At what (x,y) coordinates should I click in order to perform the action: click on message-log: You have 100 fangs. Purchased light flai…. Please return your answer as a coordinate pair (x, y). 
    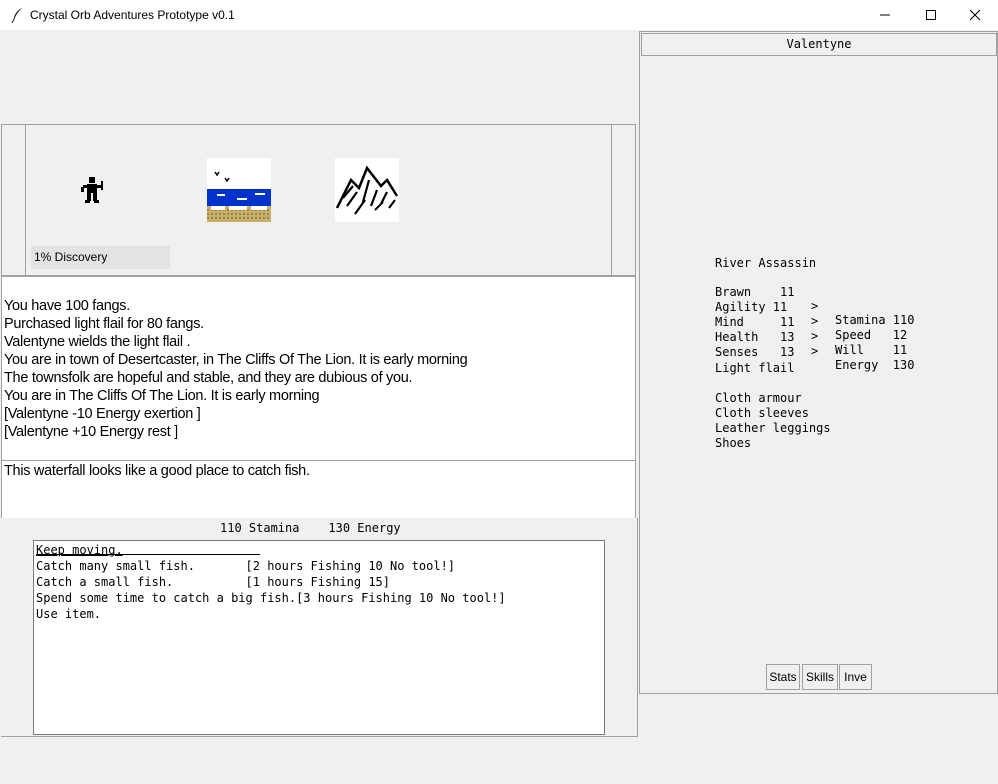
    Looking at the image, I should click on (236, 369).